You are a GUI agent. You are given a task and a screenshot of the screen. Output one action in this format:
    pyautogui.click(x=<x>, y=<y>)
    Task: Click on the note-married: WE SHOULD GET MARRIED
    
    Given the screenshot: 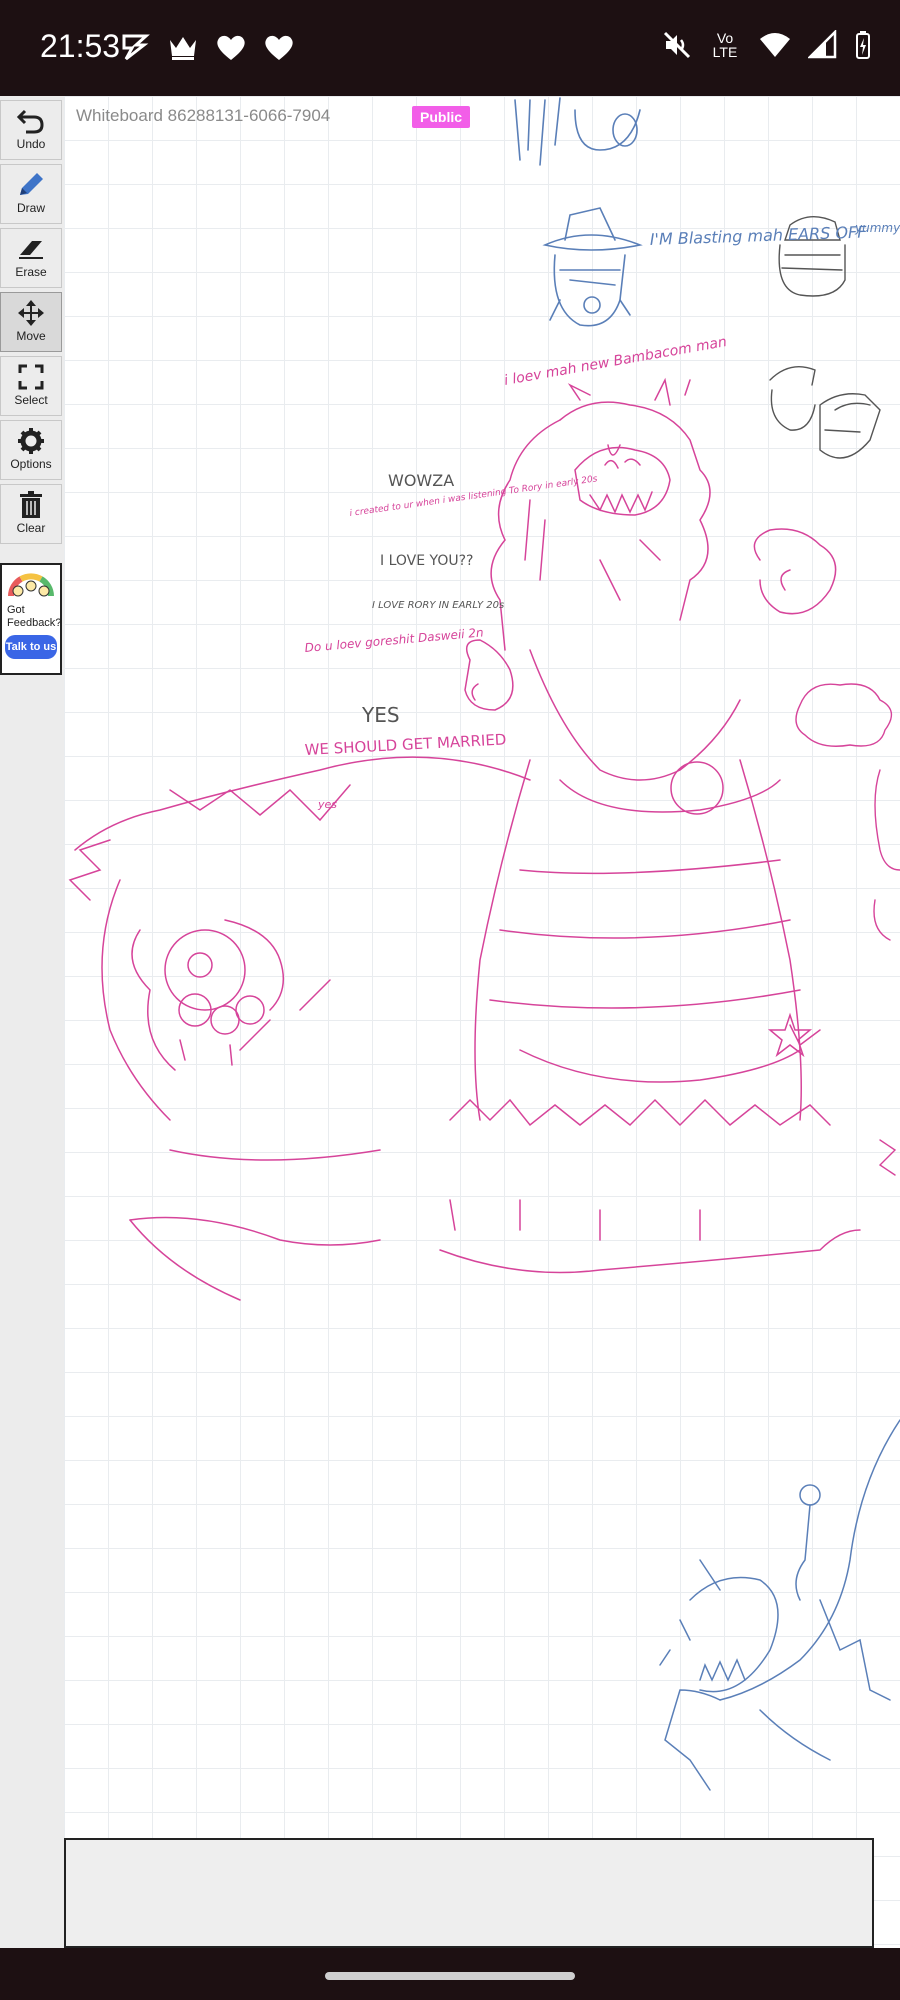 What is the action you would take?
    pyautogui.click(x=405, y=744)
    